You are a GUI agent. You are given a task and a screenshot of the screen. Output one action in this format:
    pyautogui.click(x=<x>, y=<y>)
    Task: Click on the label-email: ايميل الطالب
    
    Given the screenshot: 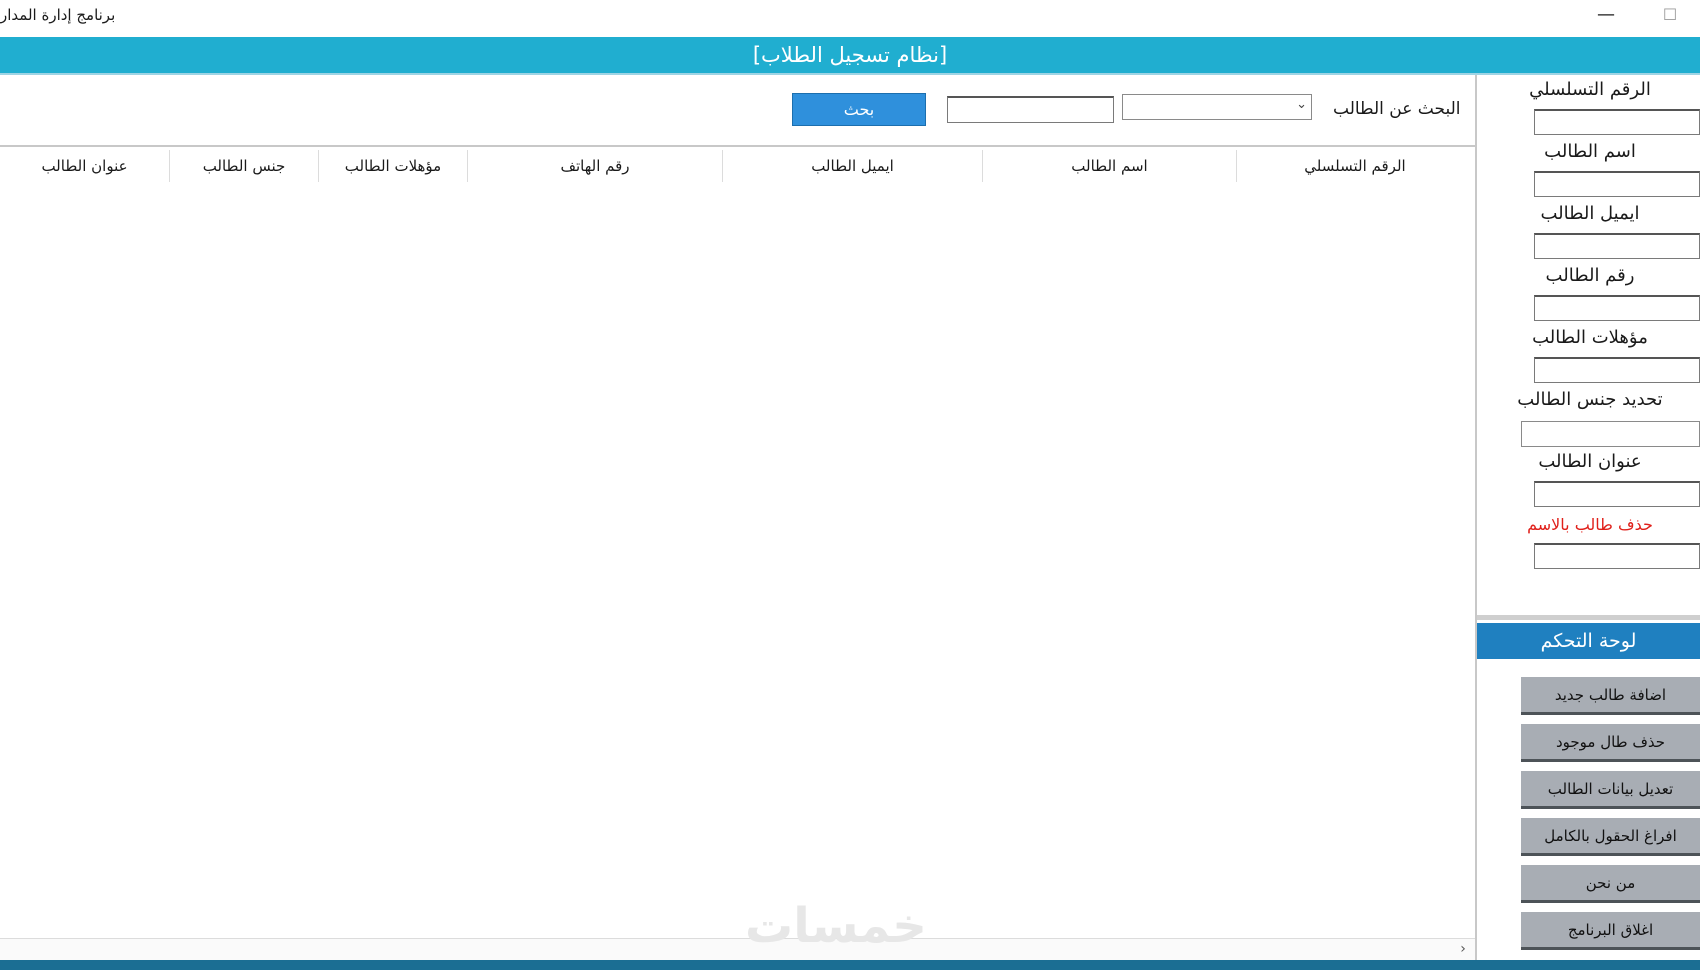 What is the action you would take?
    pyautogui.click(x=1590, y=213)
    